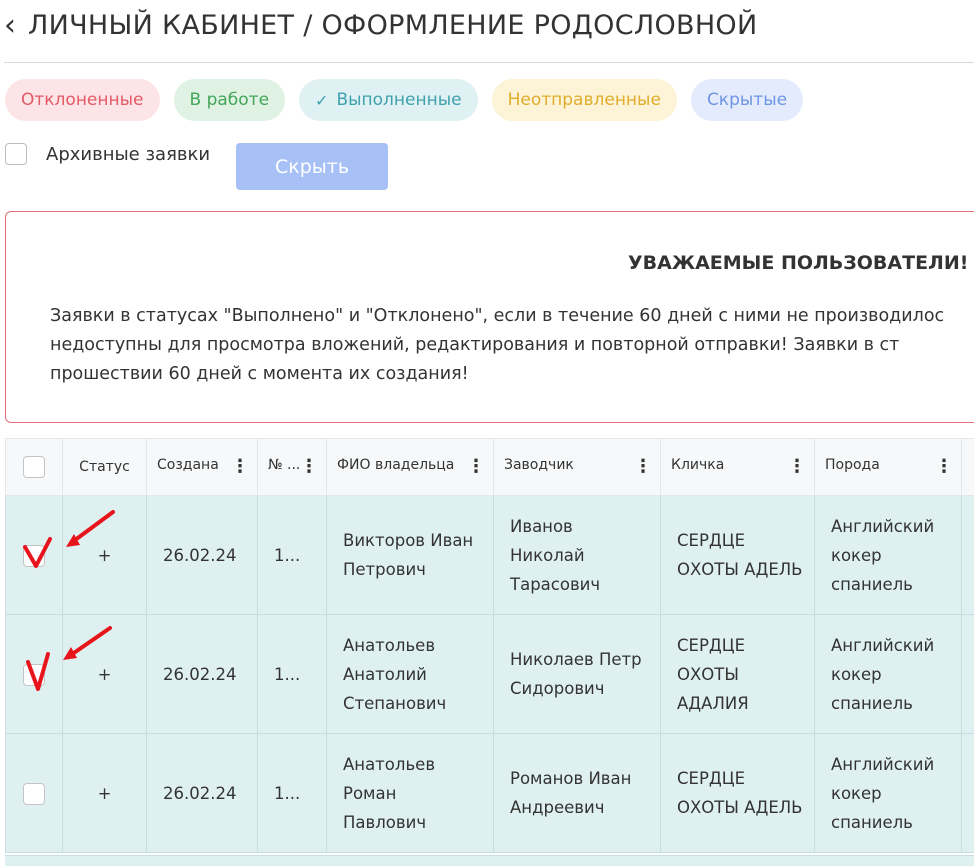 Image resolution: width=974 pixels, height=866 pixels. Describe the element at coordinates (738, 467) in the screenshot. I see `column-header-dog-name: Кличка ⋮` at that location.